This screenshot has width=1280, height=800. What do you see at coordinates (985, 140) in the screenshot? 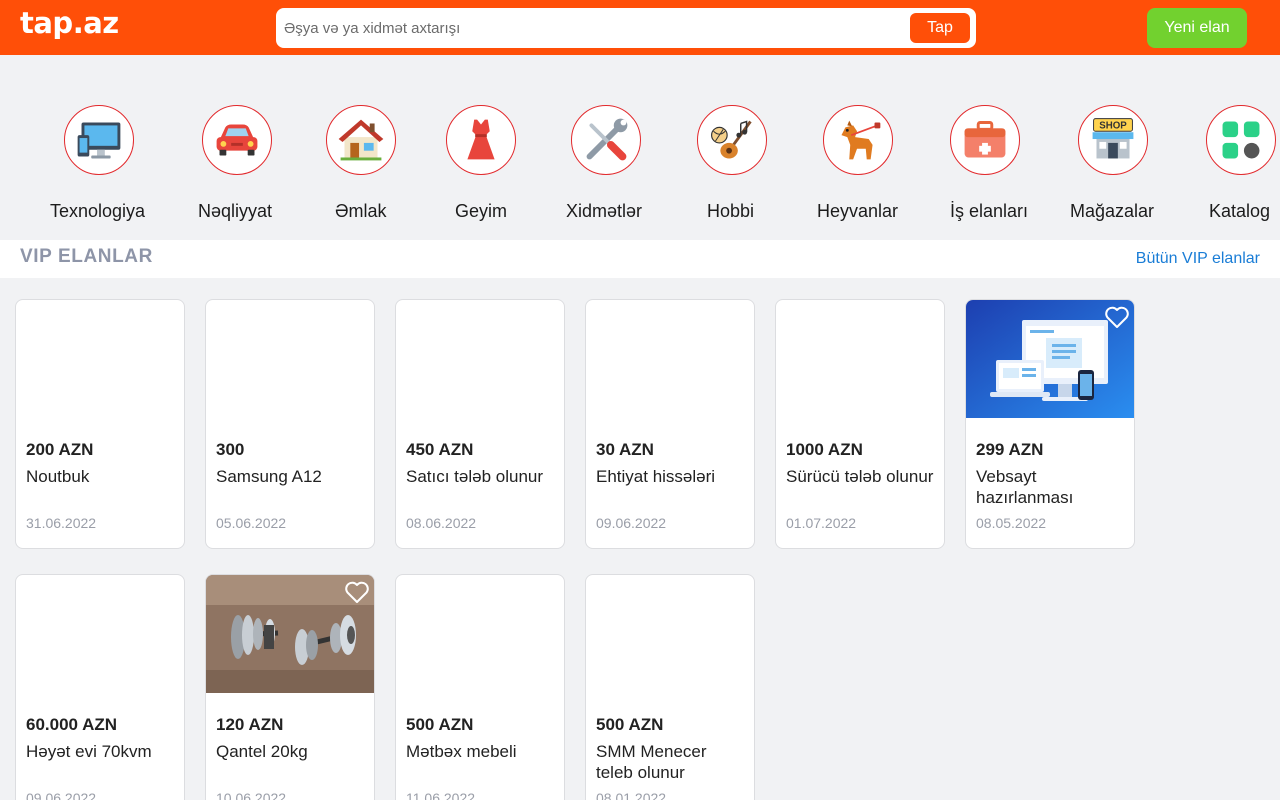
I see `briefcase-icon` at bounding box center [985, 140].